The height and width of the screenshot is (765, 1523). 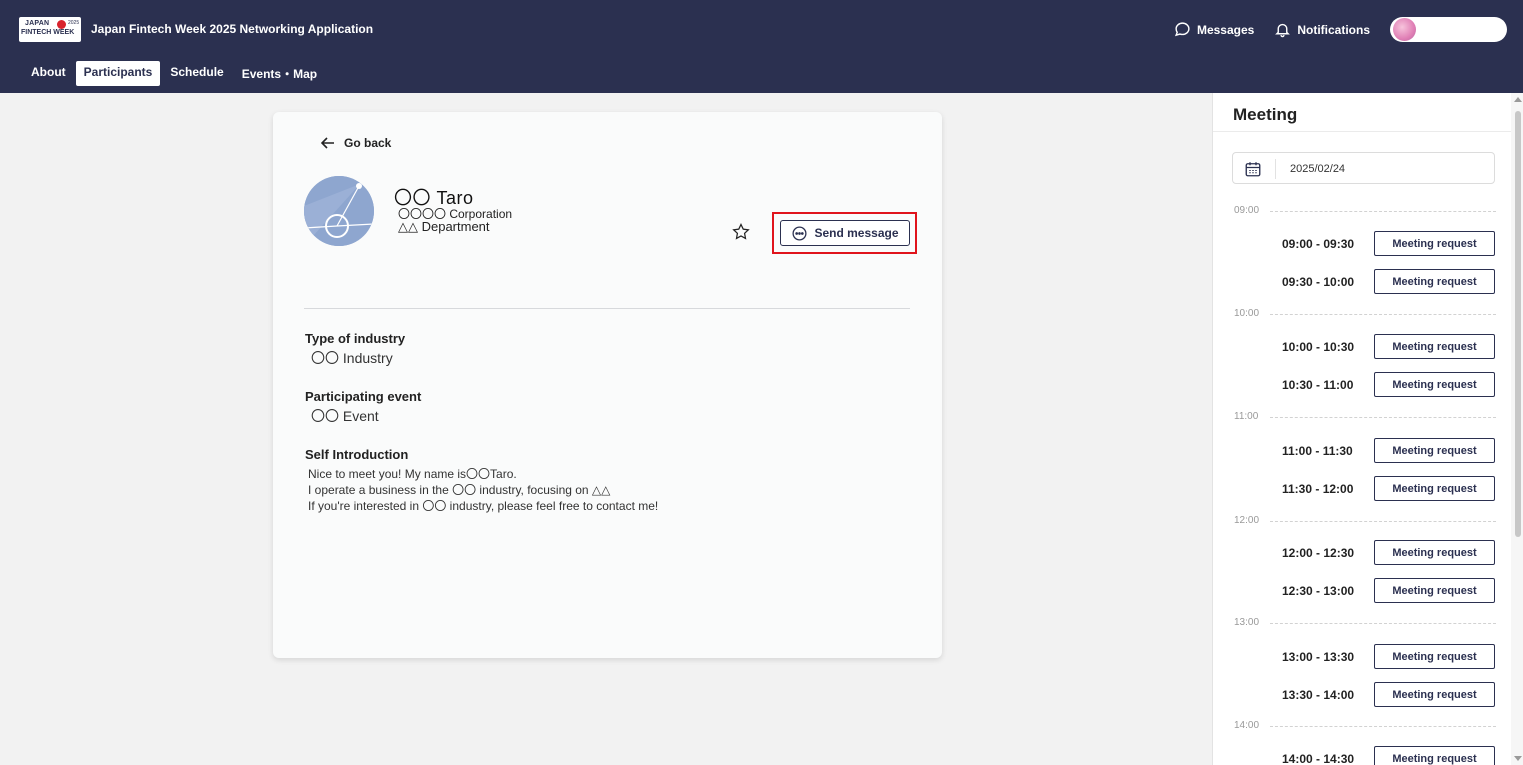 What do you see at coordinates (1518, 324) in the screenshot?
I see `scrollbar-thumb` at bounding box center [1518, 324].